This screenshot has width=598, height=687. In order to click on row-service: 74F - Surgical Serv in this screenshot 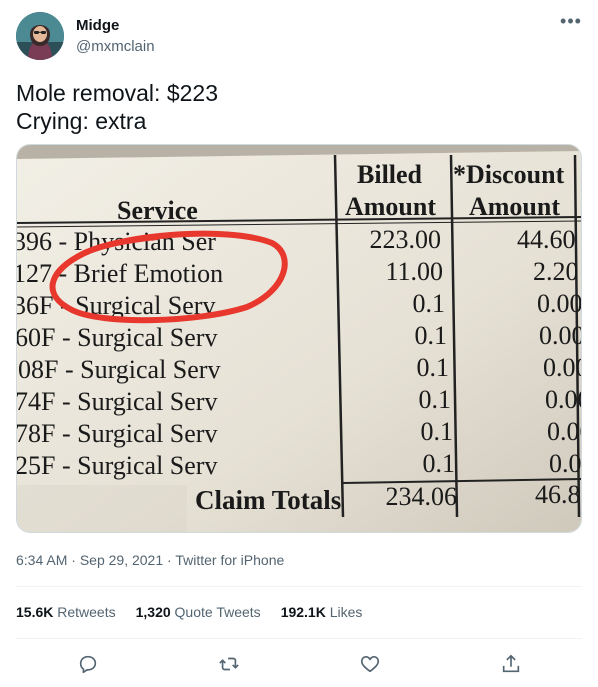, I will do `click(117, 401)`.